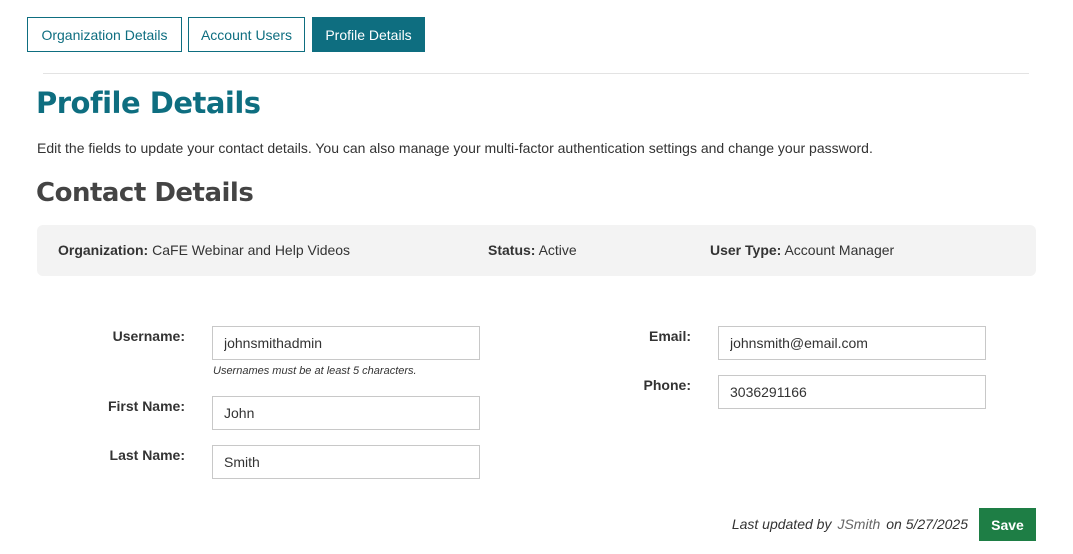 Image resolution: width=1073 pixels, height=554 pixels. What do you see at coordinates (148, 103) in the screenshot?
I see `page-title: Profile Details` at bounding box center [148, 103].